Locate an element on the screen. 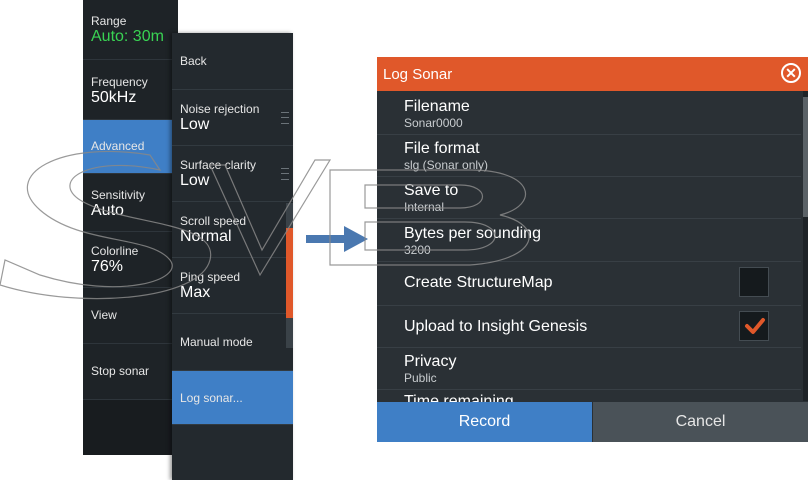 The height and width of the screenshot is (480, 811). menu-item-noise-rejection: Noise rejection Low is located at coordinates (232, 118).